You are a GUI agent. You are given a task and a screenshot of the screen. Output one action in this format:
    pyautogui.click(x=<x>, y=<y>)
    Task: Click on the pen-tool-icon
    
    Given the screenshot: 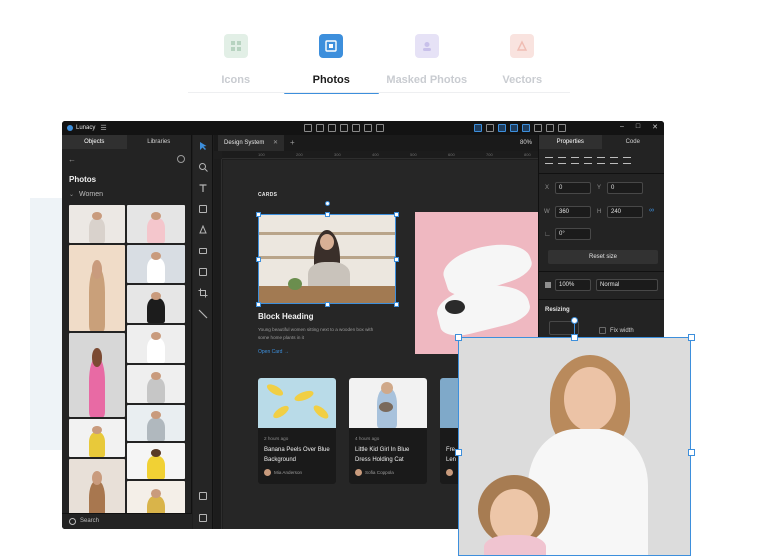 What is the action you would take?
    pyautogui.click(x=203, y=229)
    